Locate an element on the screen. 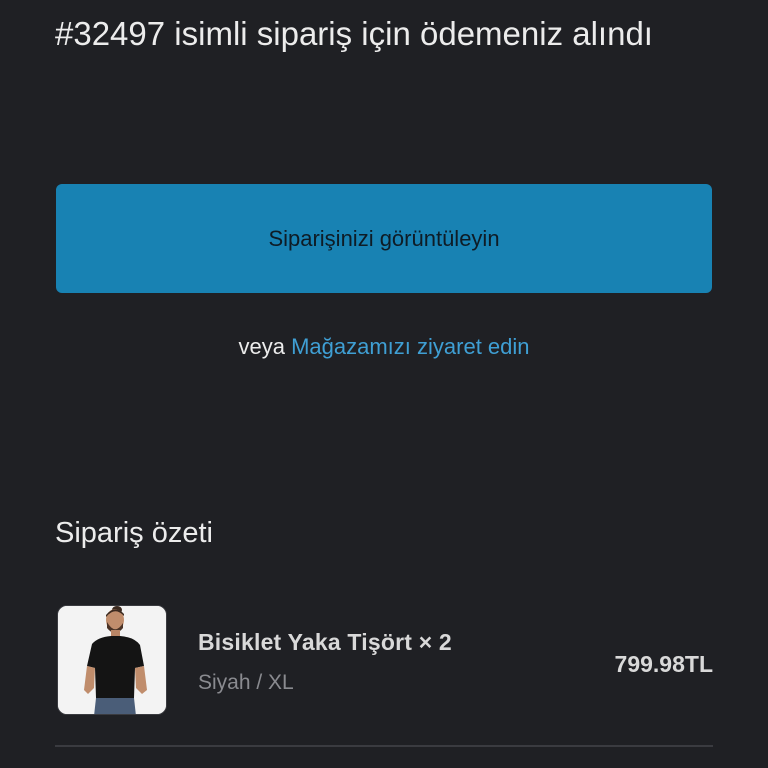  product-photo-icon is located at coordinates (112, 660).